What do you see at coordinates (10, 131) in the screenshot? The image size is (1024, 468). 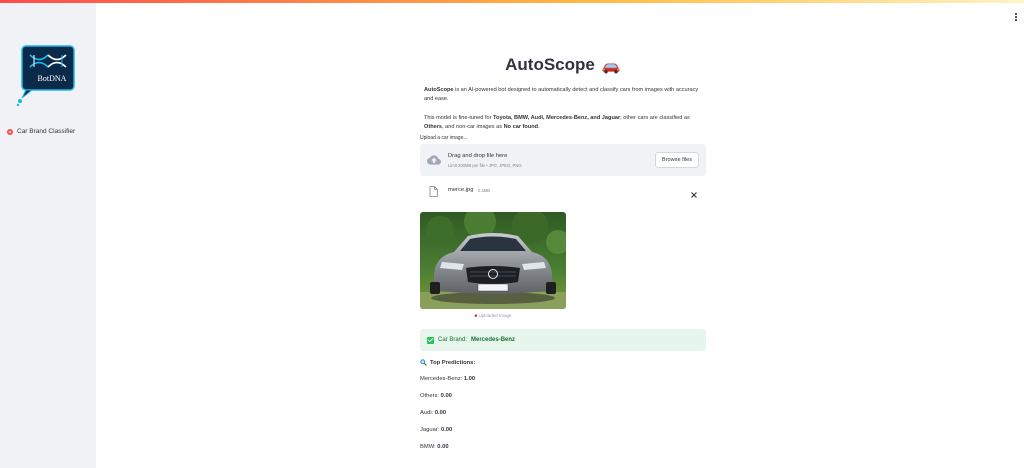 I see `radio-selected-icon` at bounding box center [10, 131].